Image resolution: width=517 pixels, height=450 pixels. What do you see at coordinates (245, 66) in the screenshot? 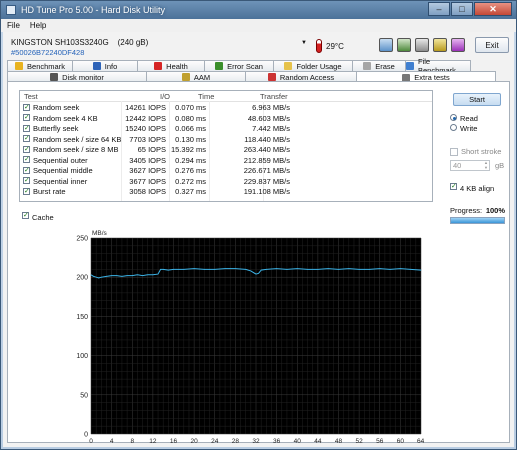
I see `tab-label: Error Scan` at bounding box center [245, 66].